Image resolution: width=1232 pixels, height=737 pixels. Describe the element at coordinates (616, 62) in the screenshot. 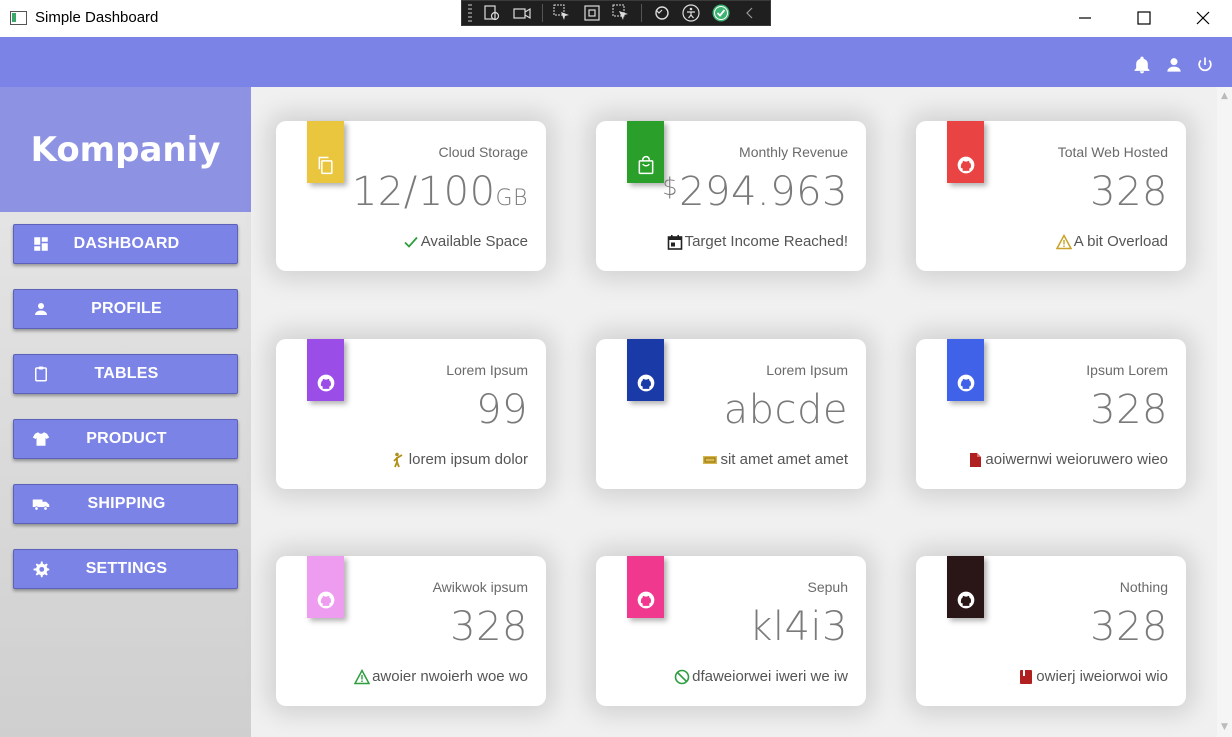

I see `top-header-bar` at that location.